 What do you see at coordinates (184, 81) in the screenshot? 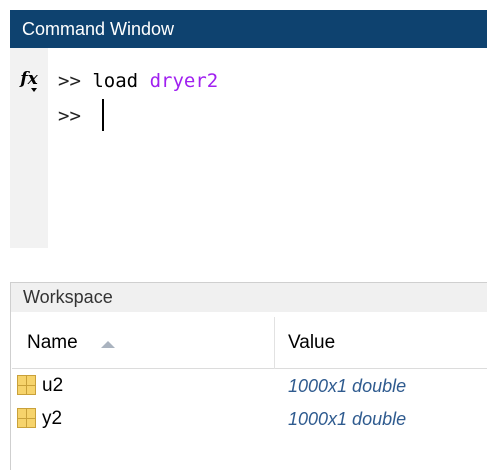
I see `command-argument: dryer2` at bounding box center [184, 81].